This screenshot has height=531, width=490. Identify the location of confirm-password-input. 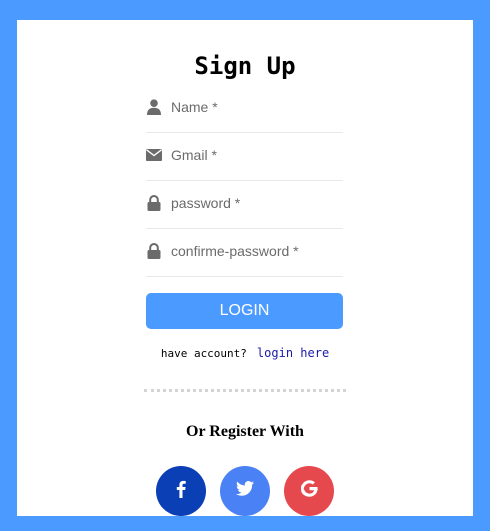
(256, 251).